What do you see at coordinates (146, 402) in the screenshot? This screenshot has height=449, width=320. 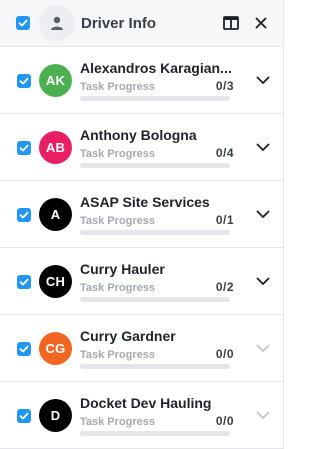 I see `driver-name: Docket Dev Hauling` at bounding box center [146, 402].